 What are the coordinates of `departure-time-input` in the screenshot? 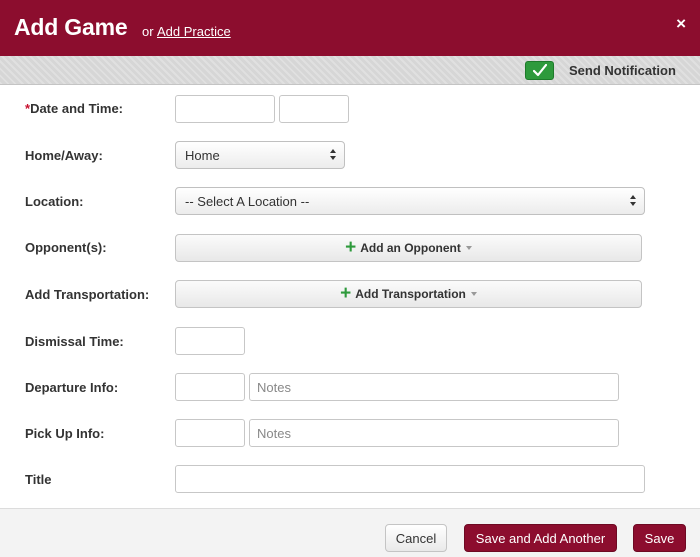 It's located at (210, 387).